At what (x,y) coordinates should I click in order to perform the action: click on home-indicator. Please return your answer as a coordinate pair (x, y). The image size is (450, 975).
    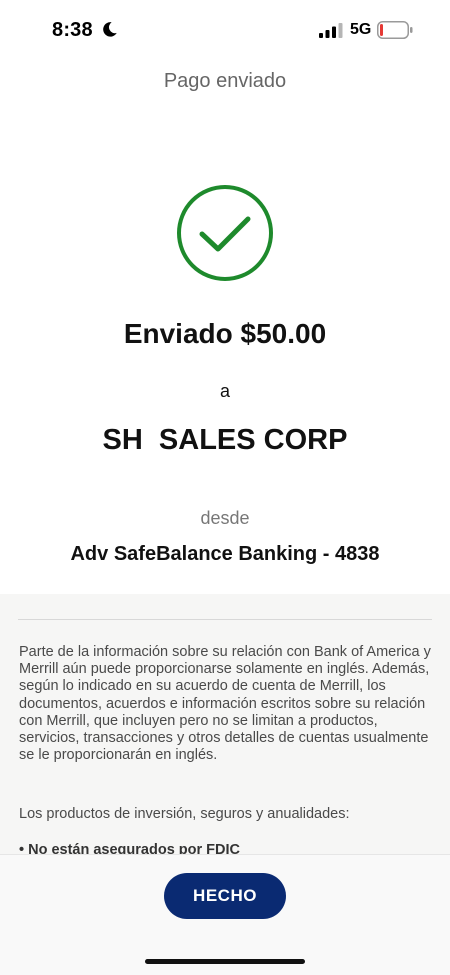
    Looking at the image, I should click on (225, 961).